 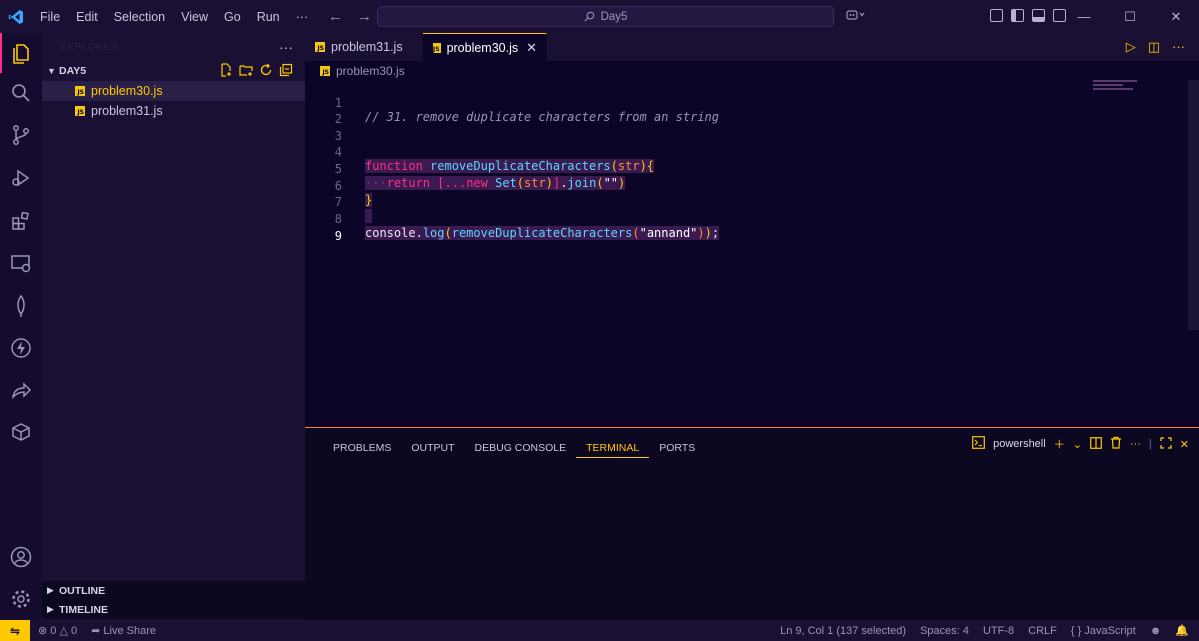 What do you see at coordinates (123, 630) in the screenshot?
I see `live-share-status: ➦ Live Share` at bounding box center [123, 630].